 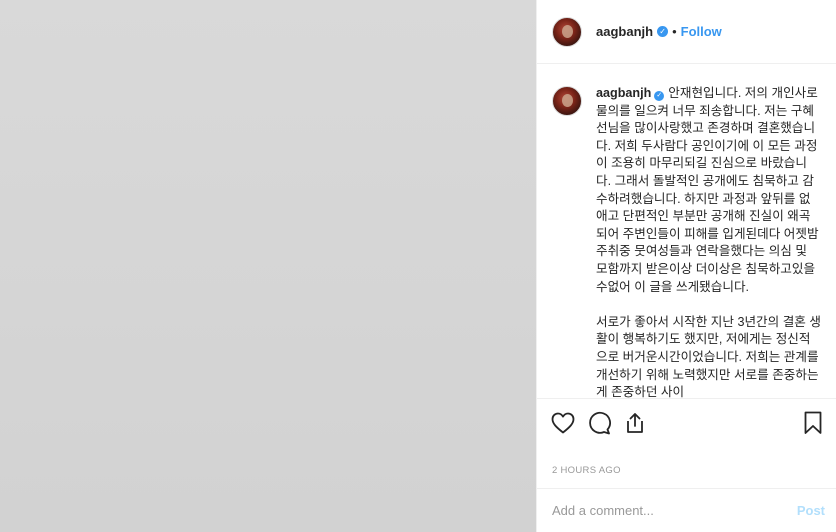 I want to click on action-bar, so click(x=686, y=422).